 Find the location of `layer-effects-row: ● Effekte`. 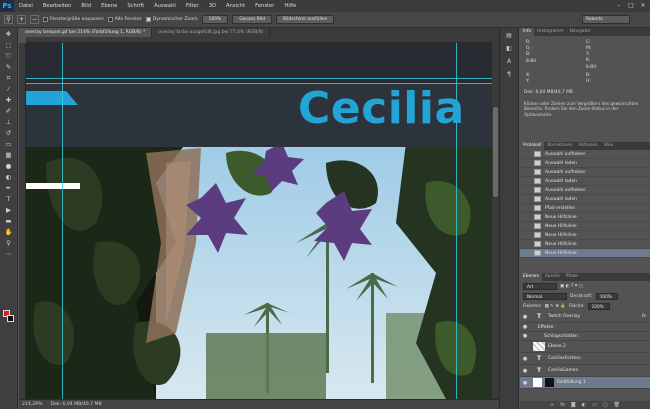

layer-effects-row: ● Effekte is located at coordinates (585, 327).